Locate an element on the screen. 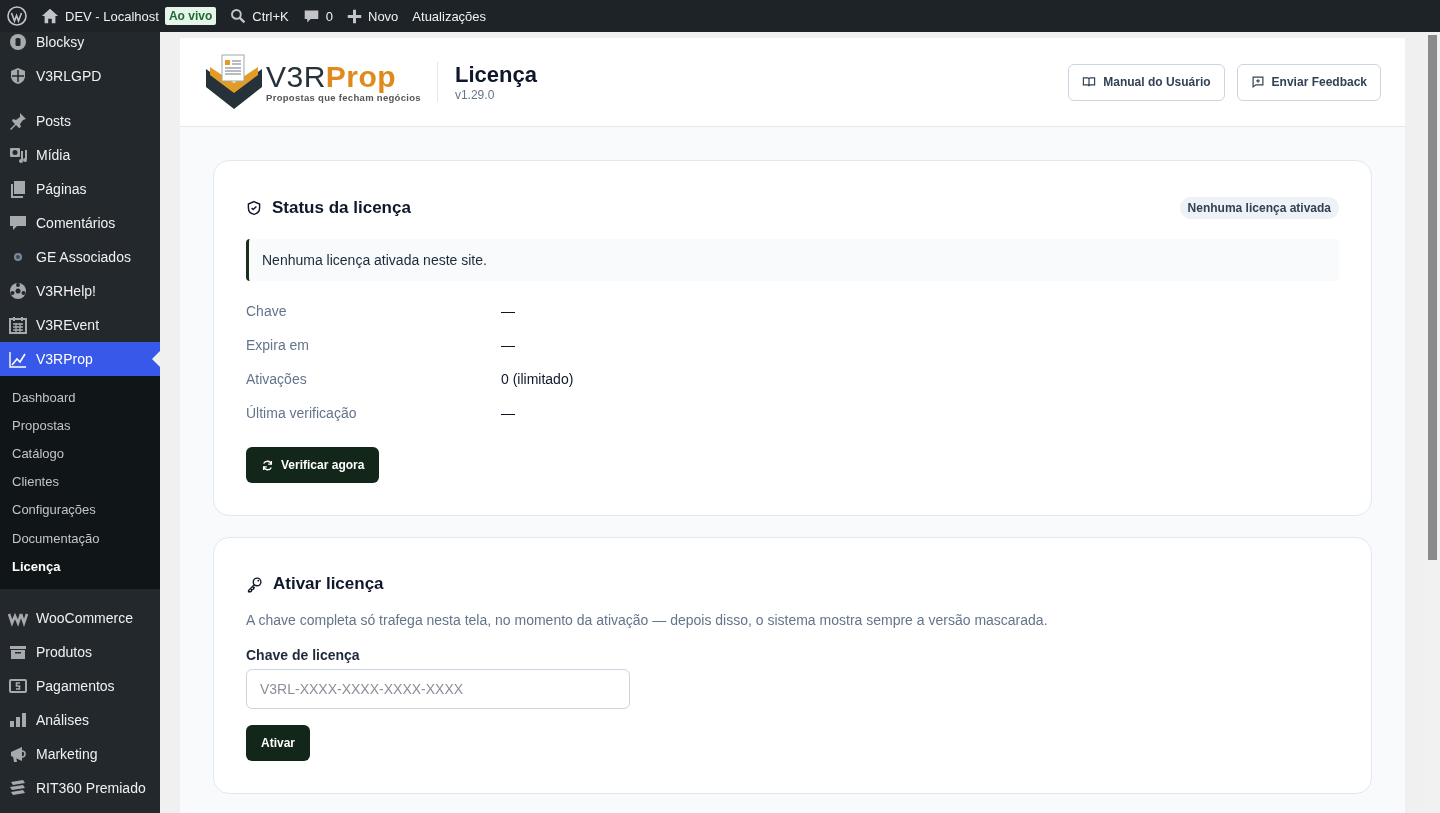  updates-link: Atualizações is located at coordinates (449, 16).